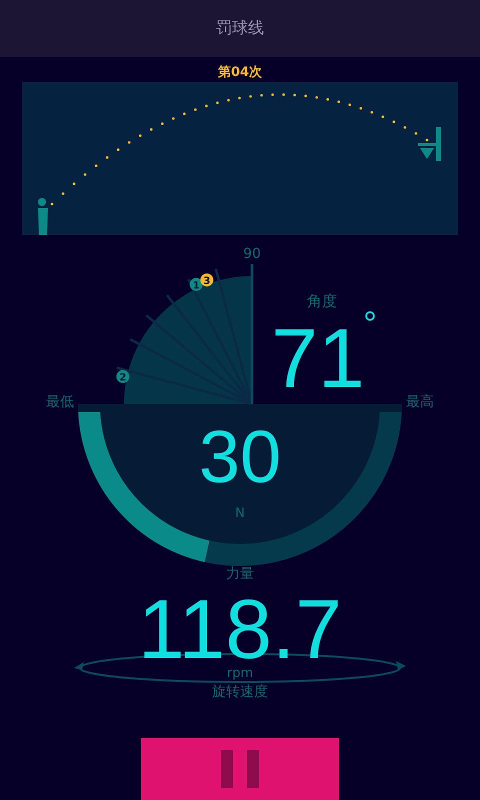 This screenshot has width=480, height=800. Describe the element at coordinates (240, 629) in the screenshot. I see `spin-value: 118.7` at that location.